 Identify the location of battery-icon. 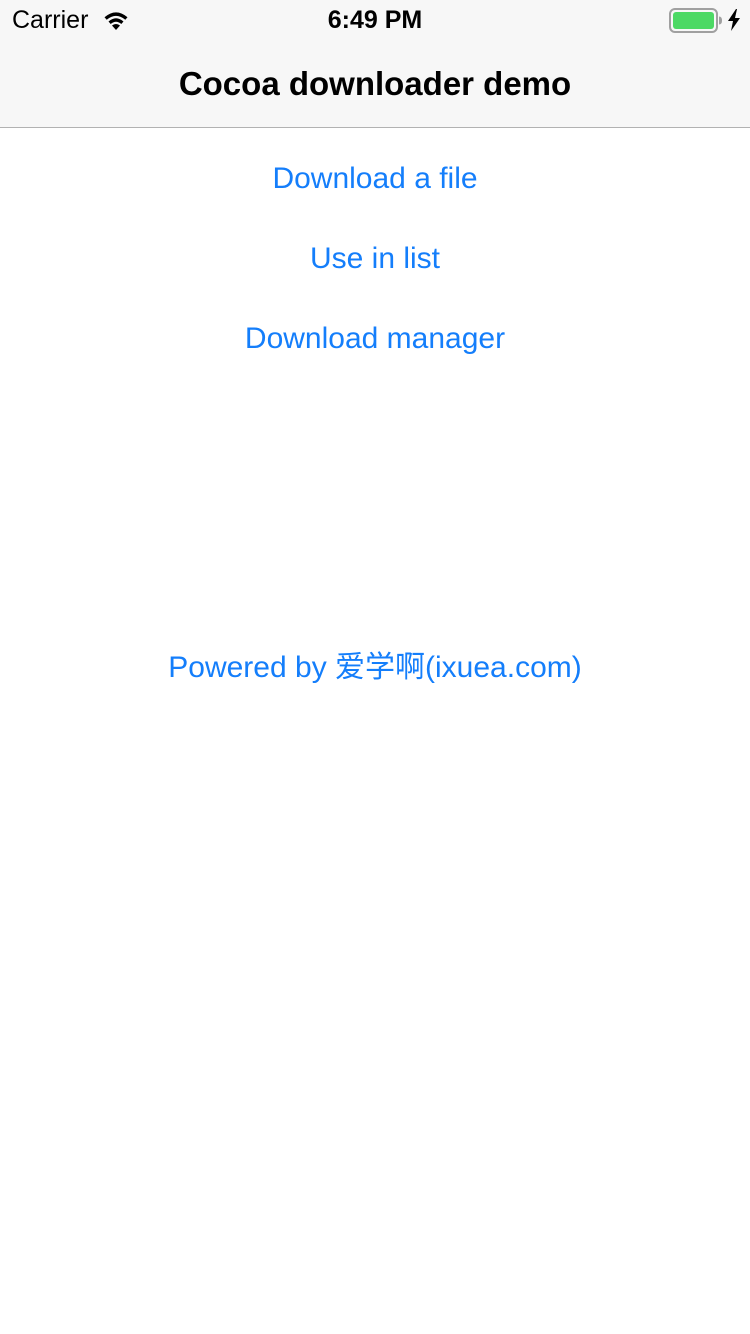
(695, 20).